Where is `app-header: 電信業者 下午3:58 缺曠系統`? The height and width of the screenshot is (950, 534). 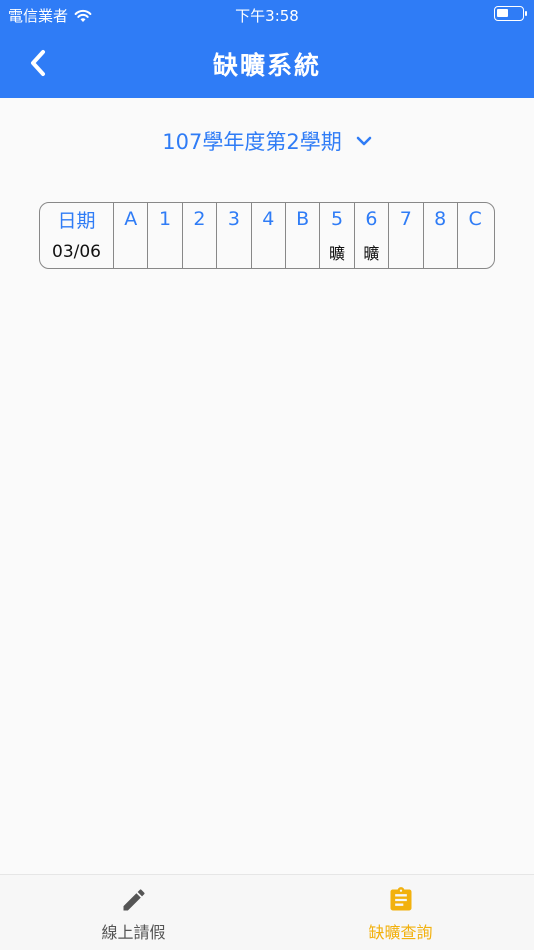 app-header: 電信業者 下午3:58 缺曠系統 is located at coordinates (267, 49).